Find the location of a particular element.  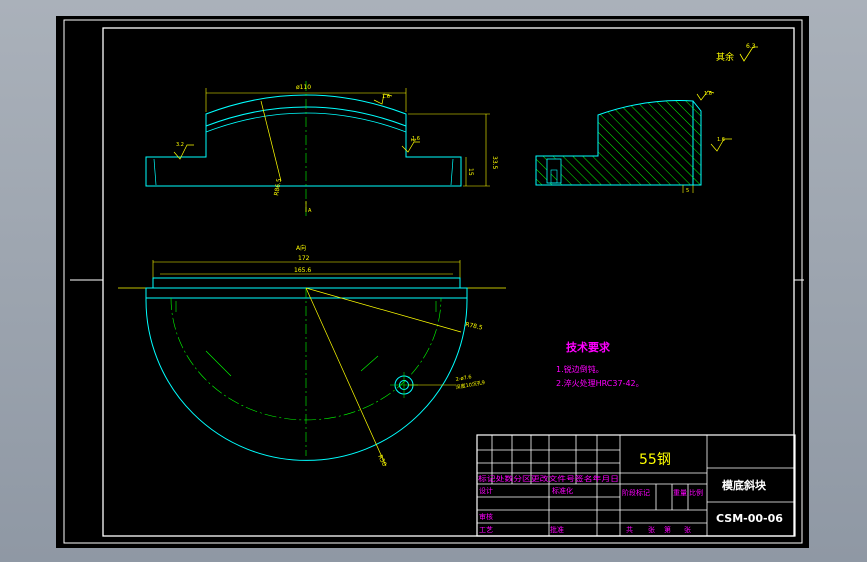

front-view-hidden-right is located at coordinates (452, 172).